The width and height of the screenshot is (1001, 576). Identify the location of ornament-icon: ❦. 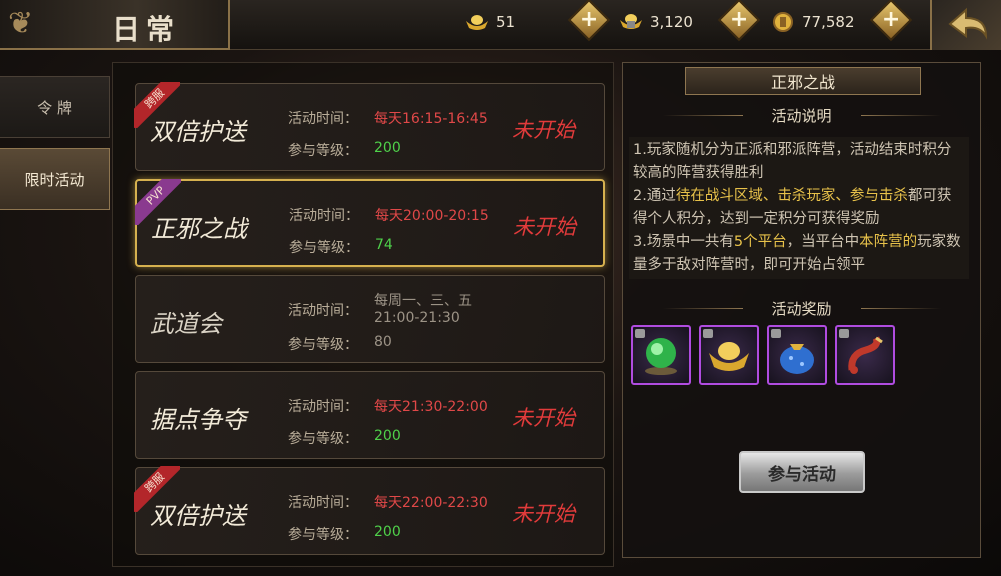
(21, 23).